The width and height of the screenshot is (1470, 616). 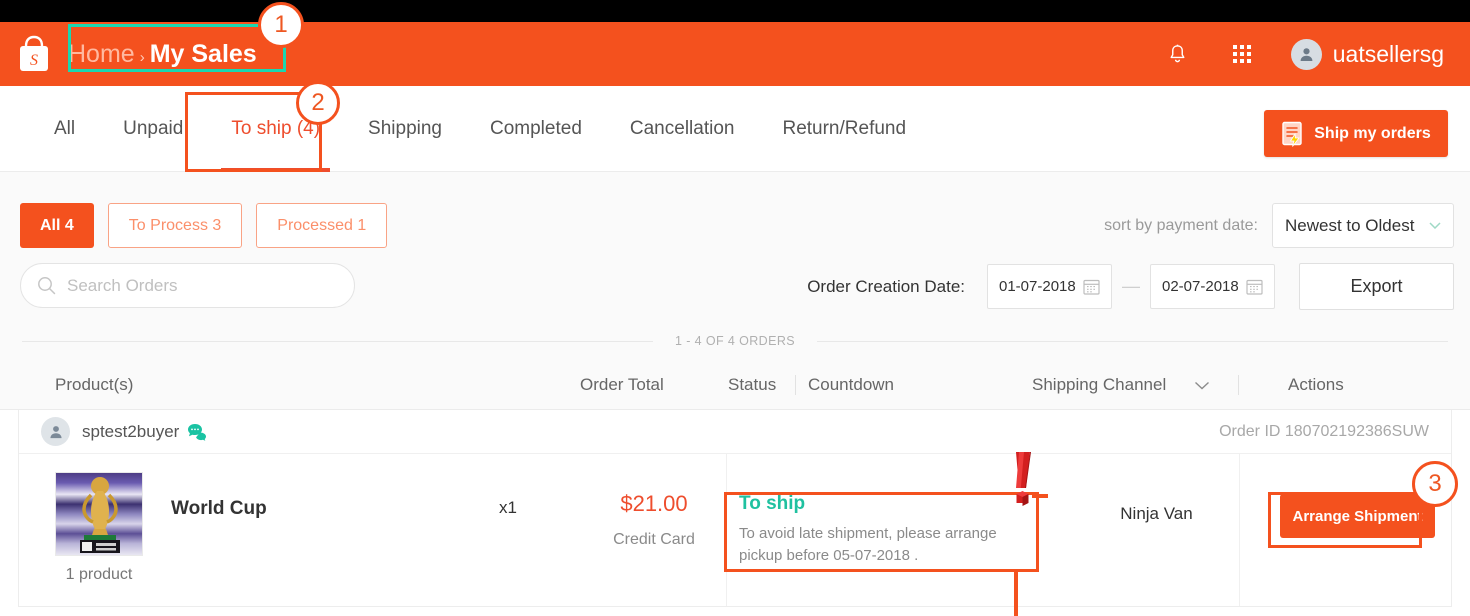 I want to click on header-actions: uatsellersg, so click(x=1316, y=54).